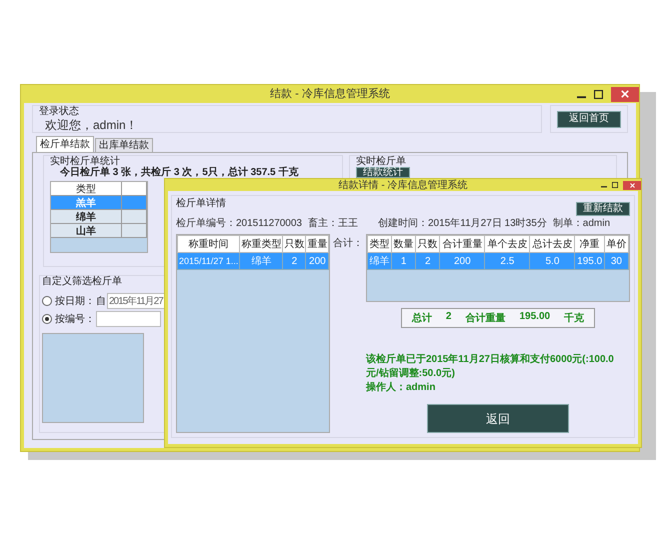  What do you see at coordinates (589, 244) in the screenshot?
I see `column-header: 净重` at bounding box center [589, 244].